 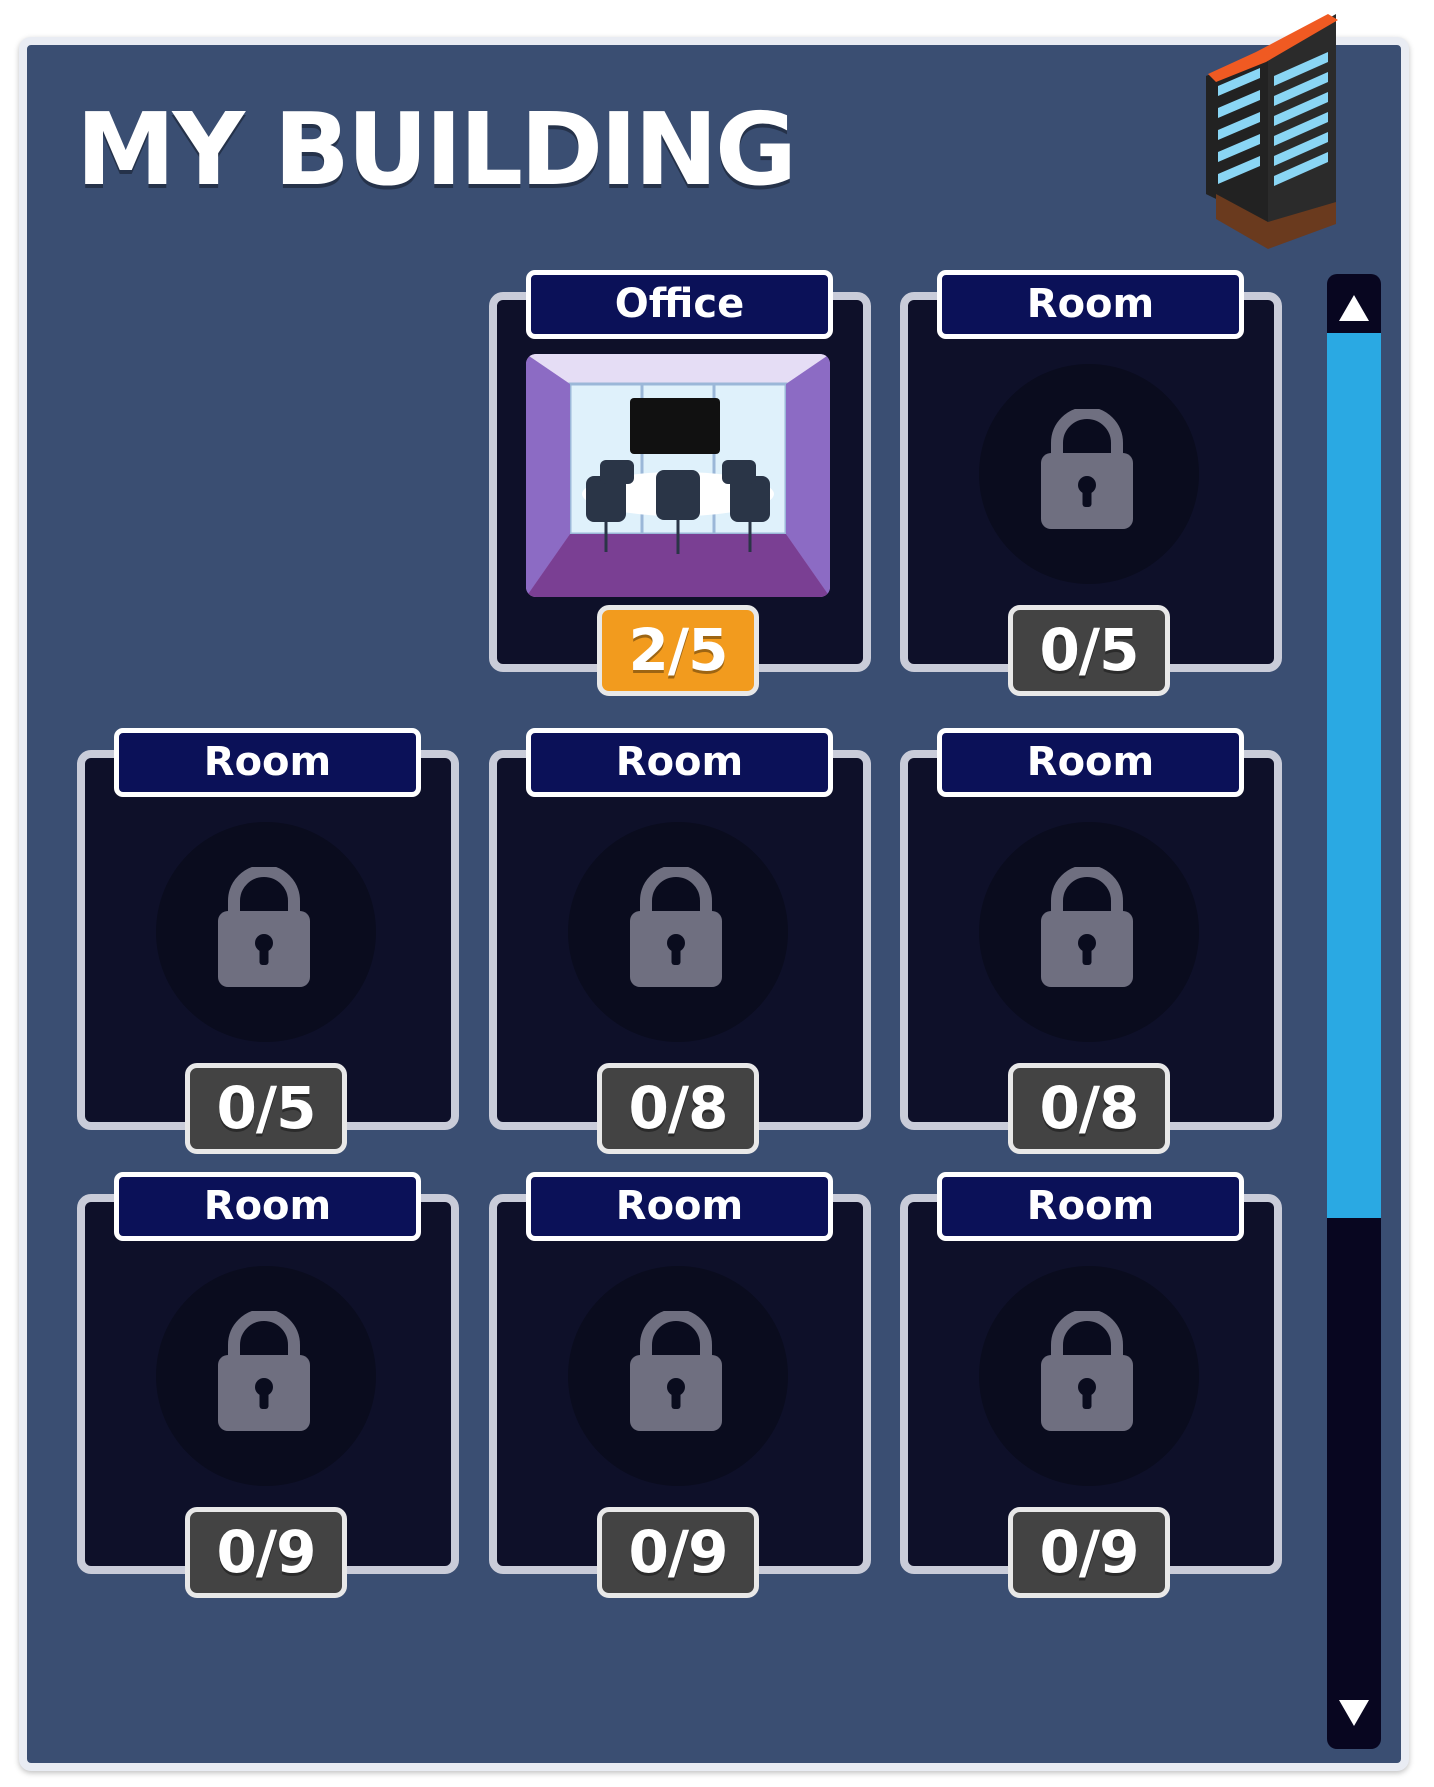 I want to click on scroll-thumb, so click(x=1354, y=775).